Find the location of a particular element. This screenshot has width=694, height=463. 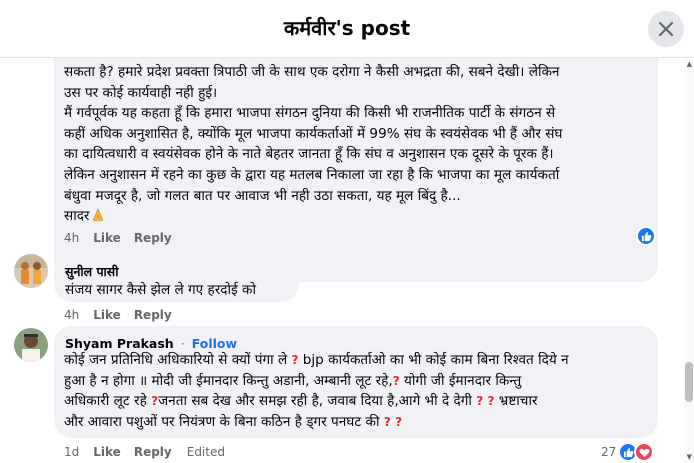

page-title: कर्मवीर's post is located at coordinates (347, 28).